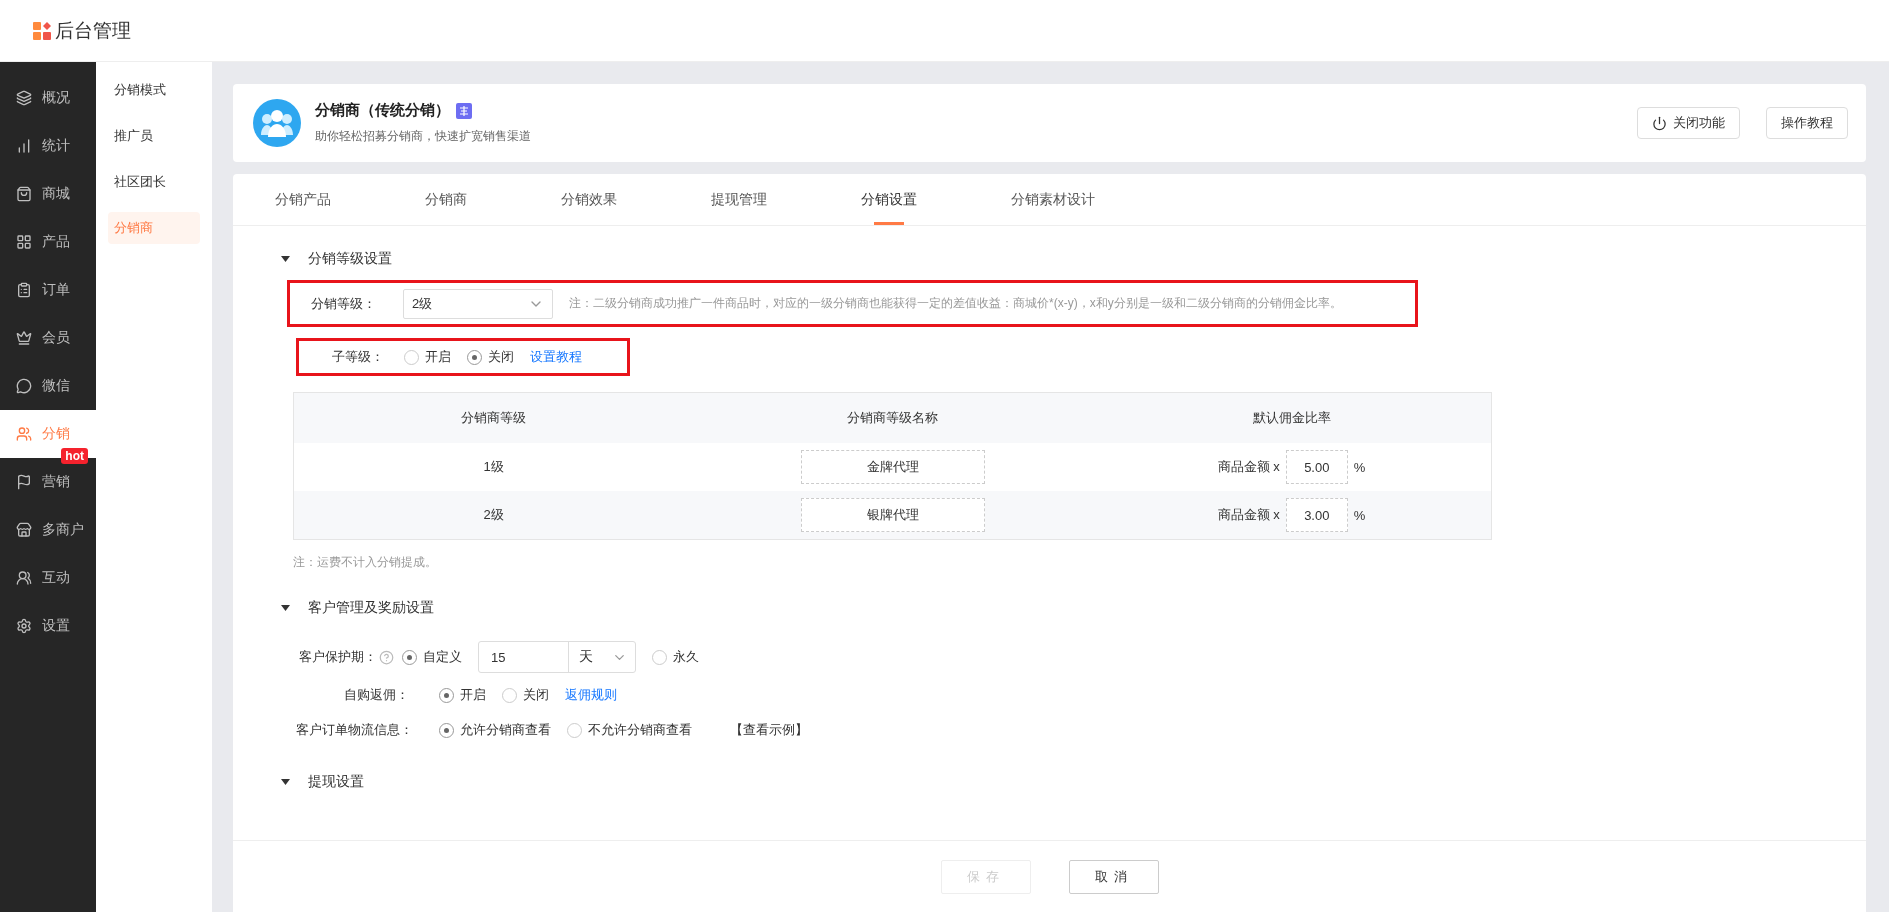 Image resolution: width=1889 pixels, height=912 pixels. I want to click on level-note: 注：二级分销商成功推广一件商品时，对应的一级分销商也能获得一定的差值收益：商城价*(x-y)，x和y分别是一级和二级分销商的分销佣金比率。, so click(955, 303).